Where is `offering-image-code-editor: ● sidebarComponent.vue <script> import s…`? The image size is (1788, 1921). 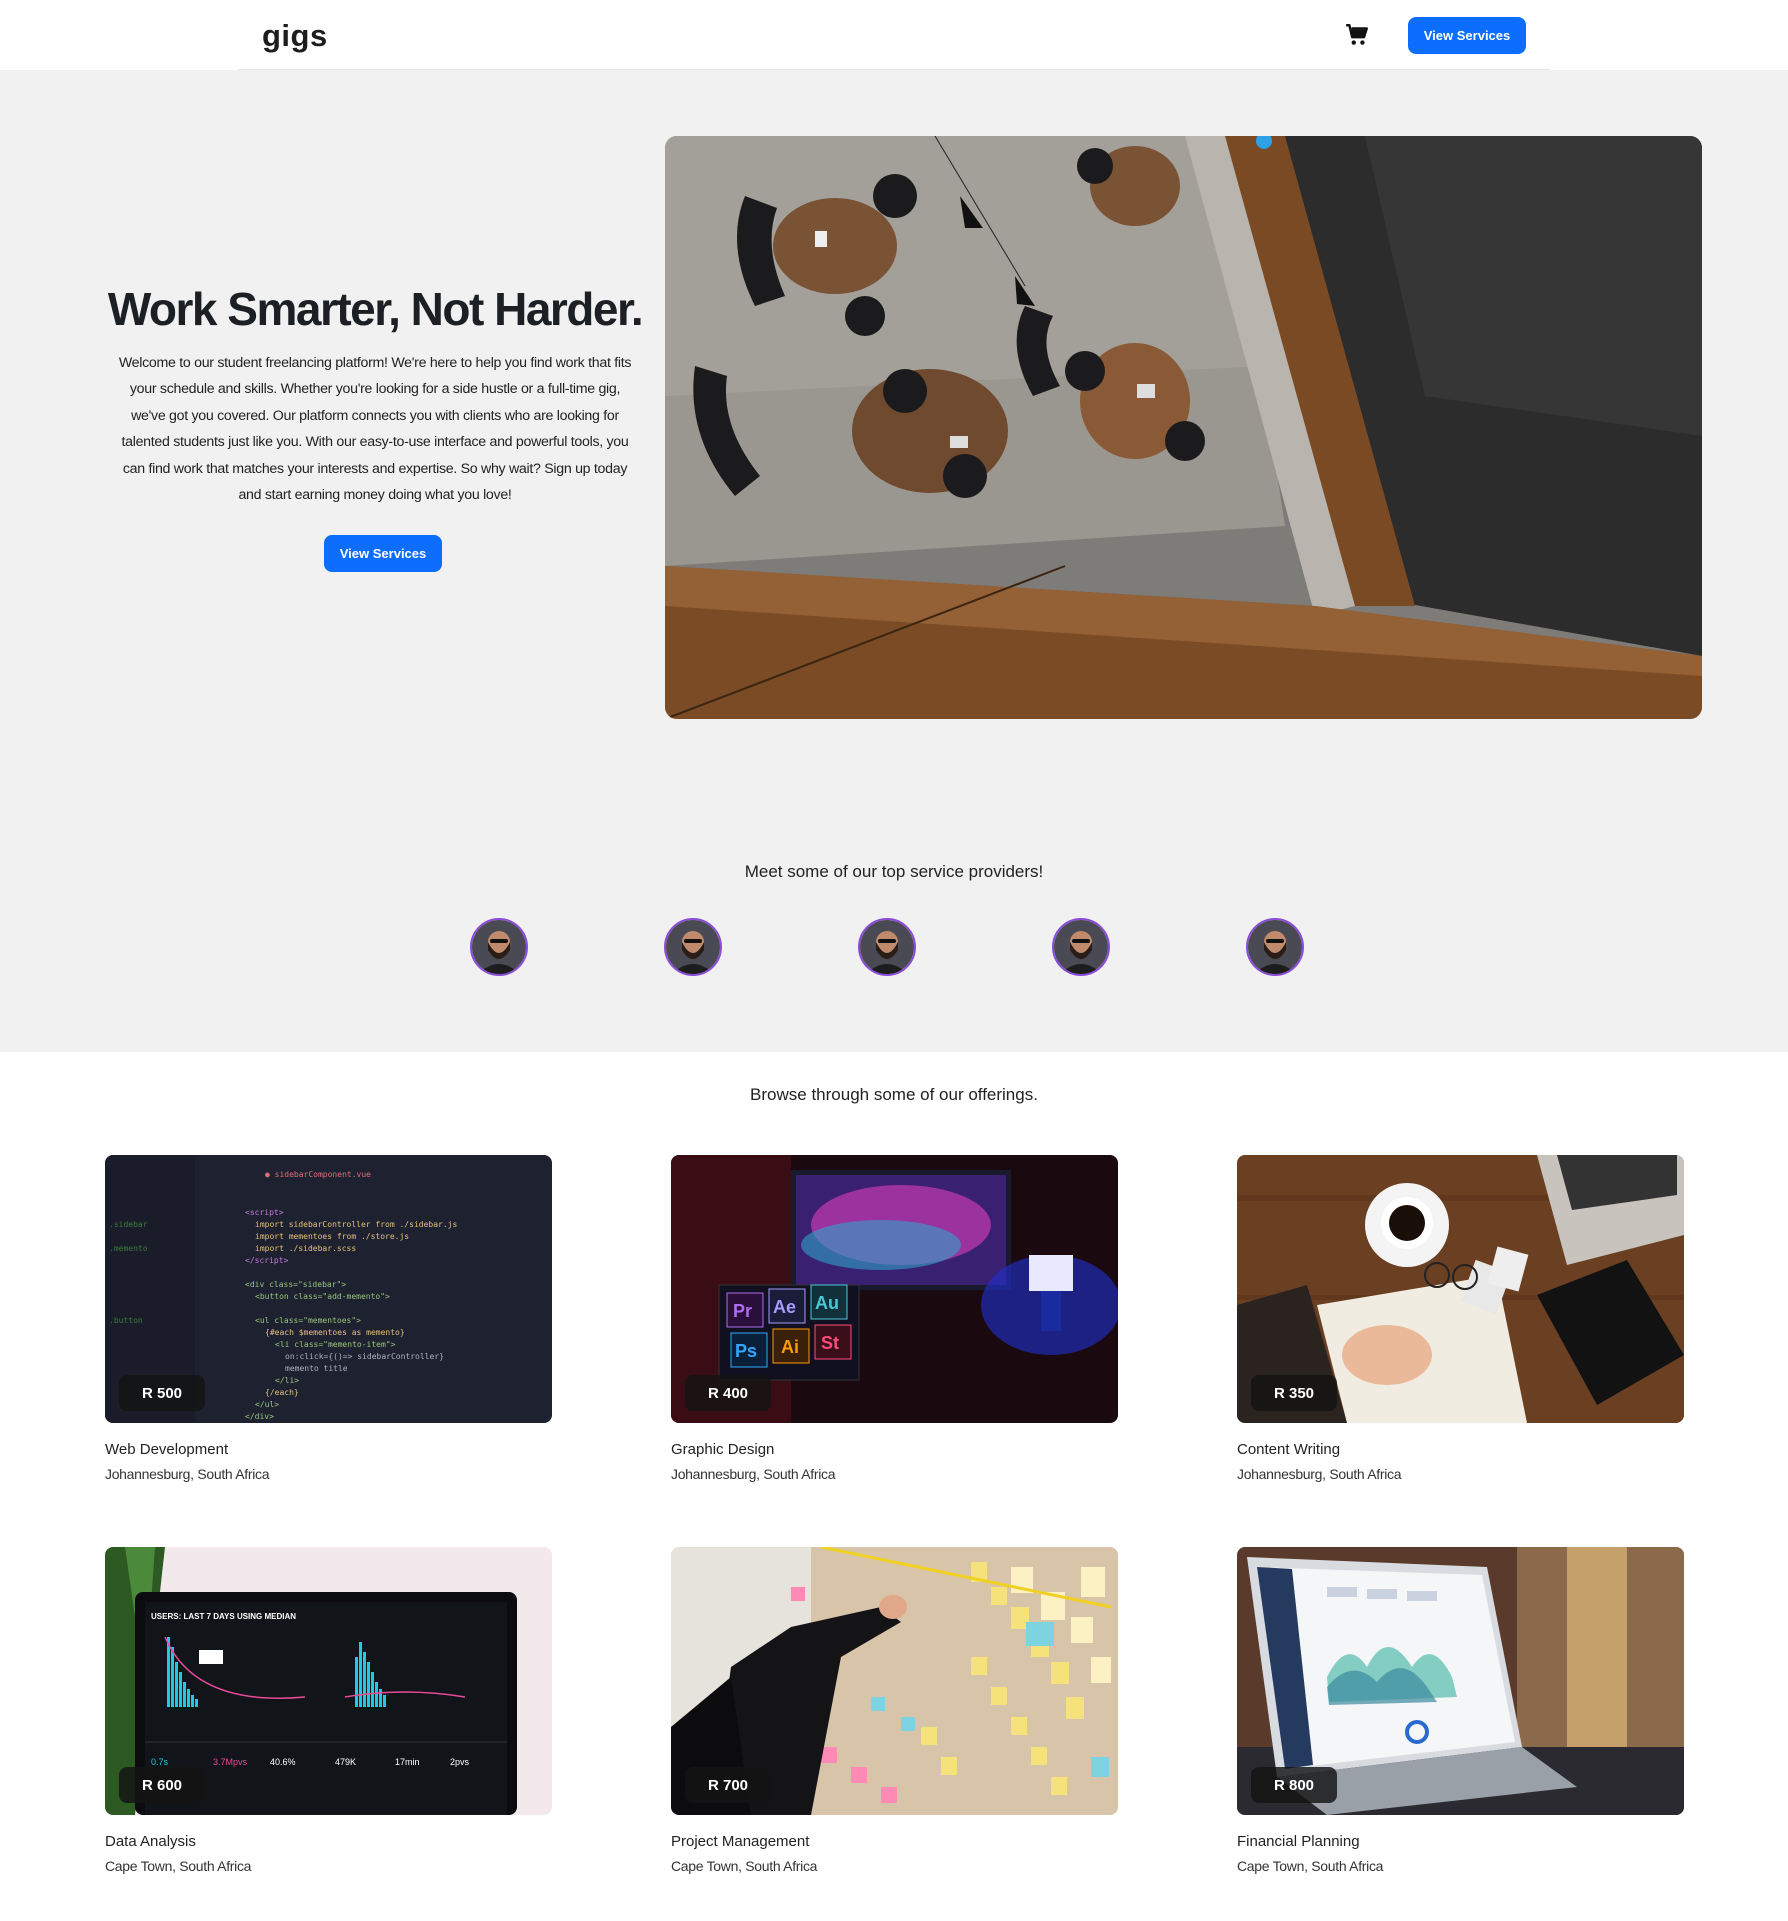
offering-image-code-editor: ● sidebarComponent.vue <script> import s… is located at coordinates (328, 1289).